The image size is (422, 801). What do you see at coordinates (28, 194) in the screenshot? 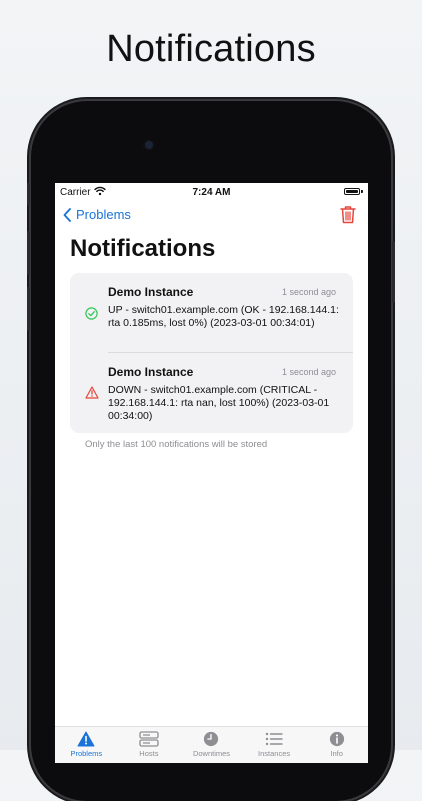
I see `mute-switch` at bounding box center [28, 194].